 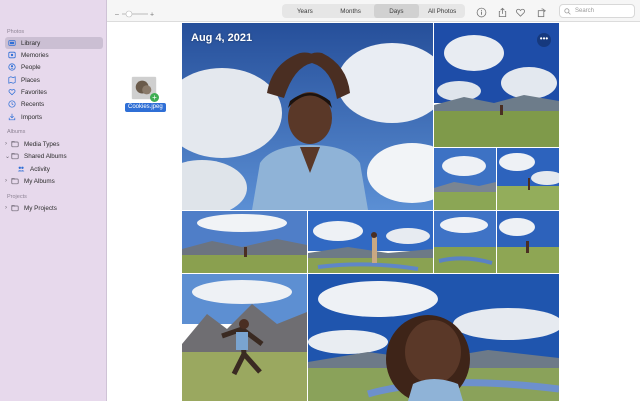 What do you see at coordinates (54, 117) in the screenshot?
I see `sidebar-item-imports: Imports` at bounding box center [54, 117].